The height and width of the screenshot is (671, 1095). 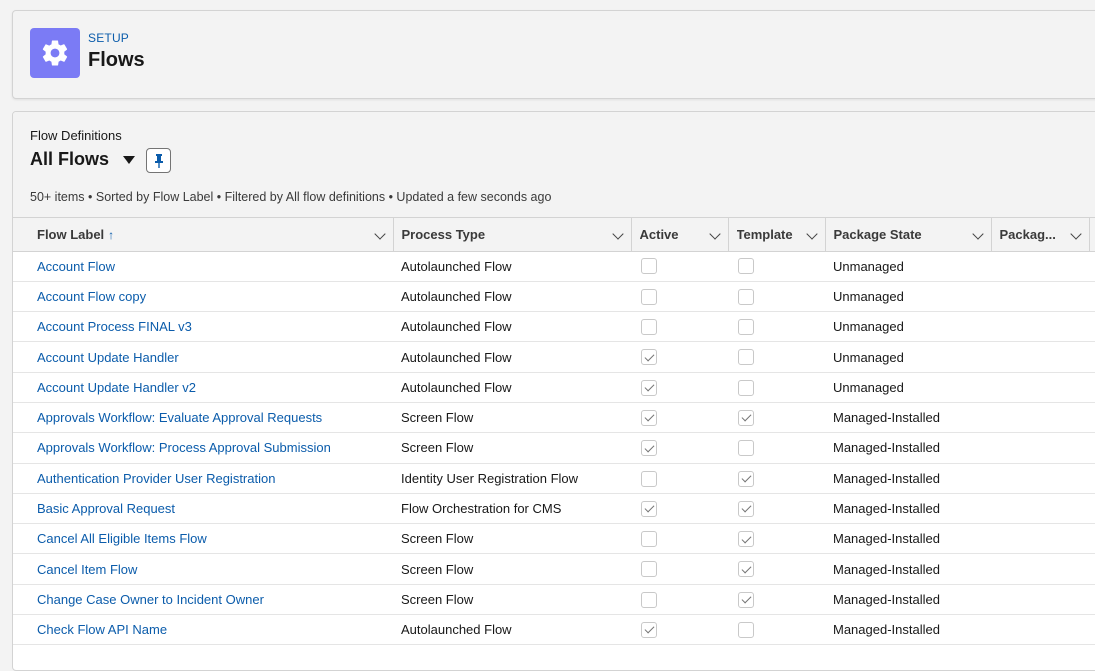 What do you see at coordinates (908, 235) in the screenshot?
I see `column-header-package-state: Package State` at bounding box center [908, 235].